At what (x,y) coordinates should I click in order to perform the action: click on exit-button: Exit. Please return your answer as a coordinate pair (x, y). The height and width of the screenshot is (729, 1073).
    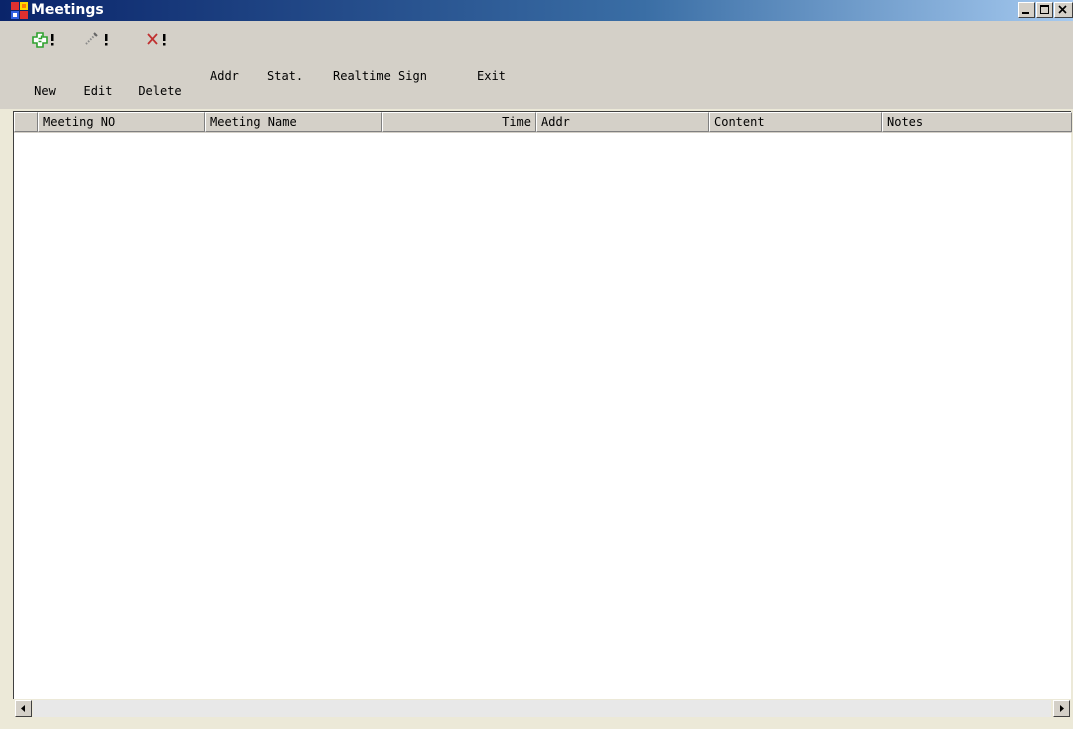
    Looking at the image, I should click on (491, 76).